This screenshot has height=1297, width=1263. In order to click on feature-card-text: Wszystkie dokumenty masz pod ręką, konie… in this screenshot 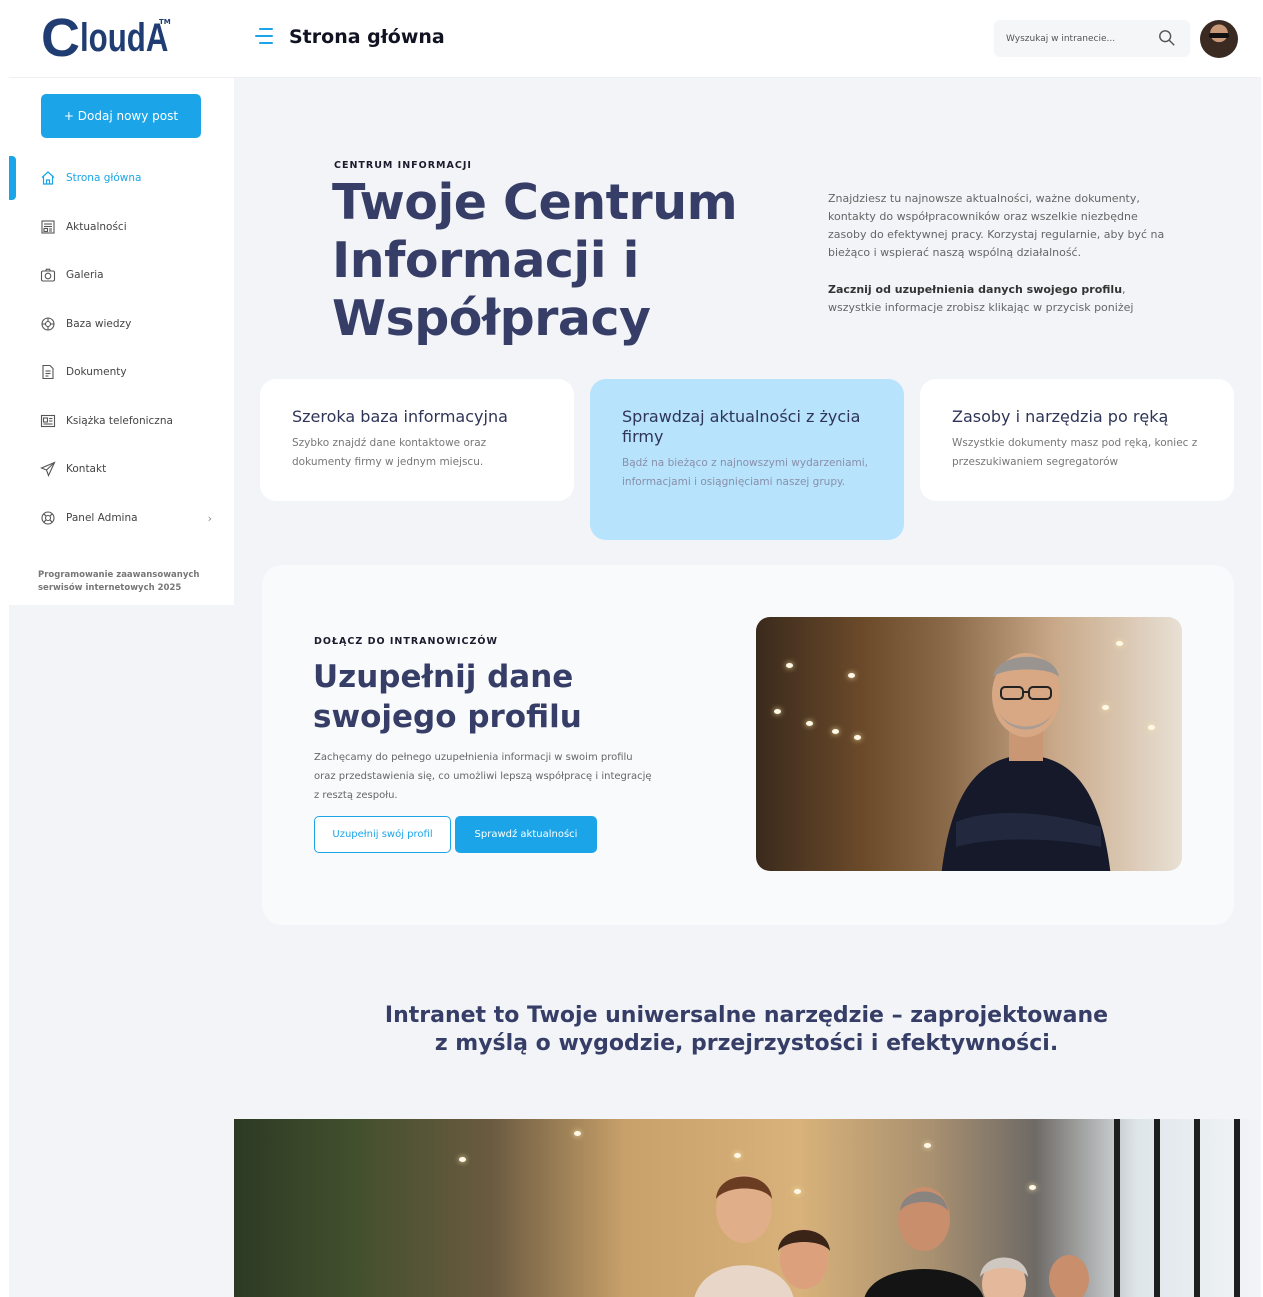, I will do `click(1075, 452)`.